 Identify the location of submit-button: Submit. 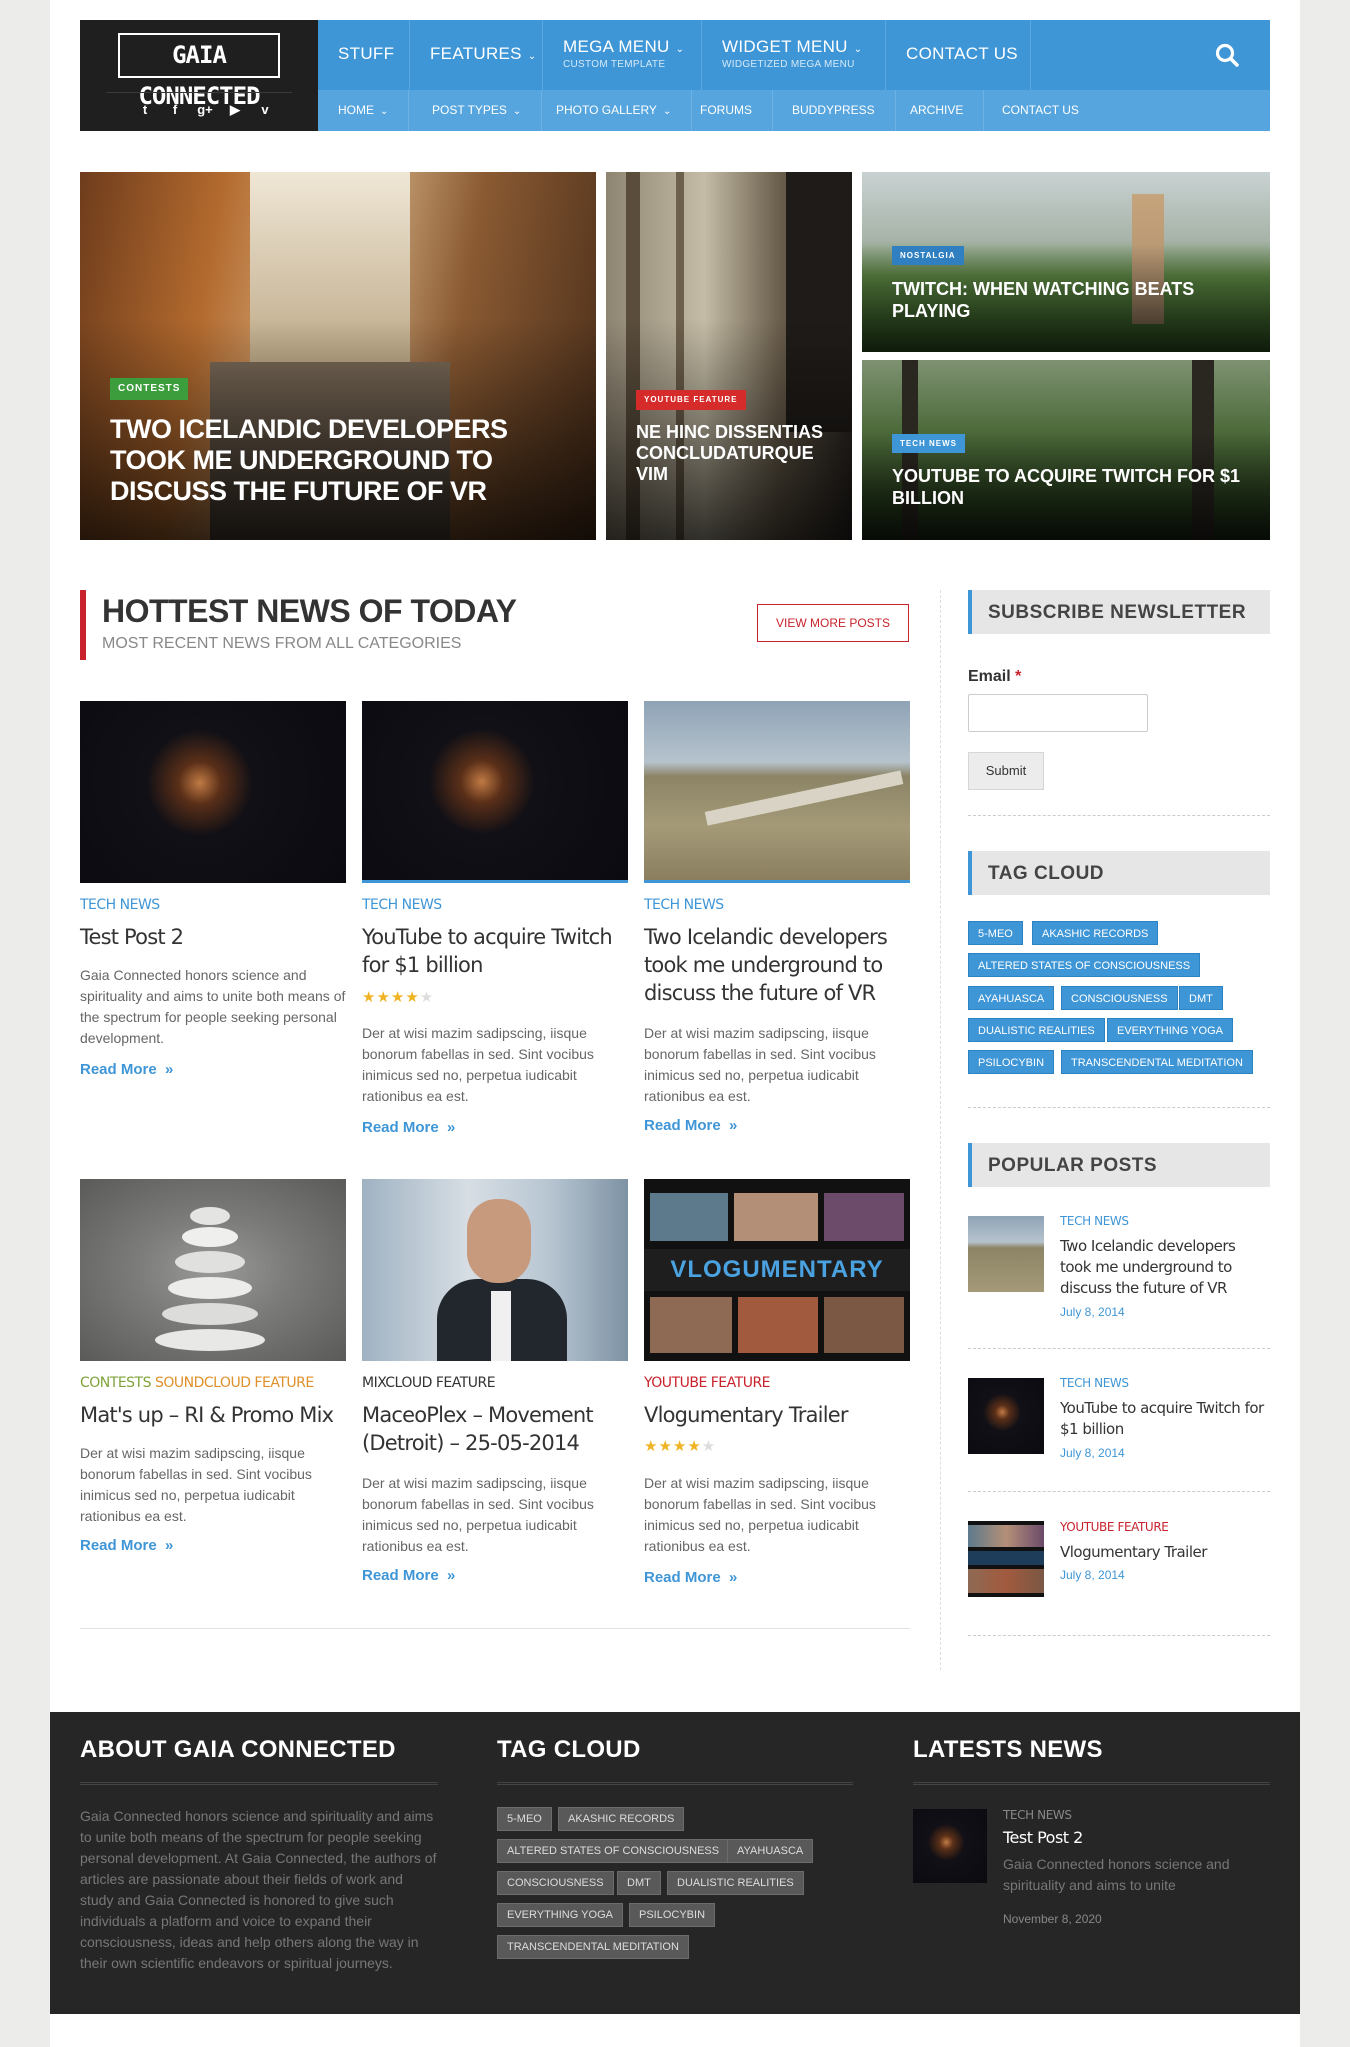
(1006, 771).